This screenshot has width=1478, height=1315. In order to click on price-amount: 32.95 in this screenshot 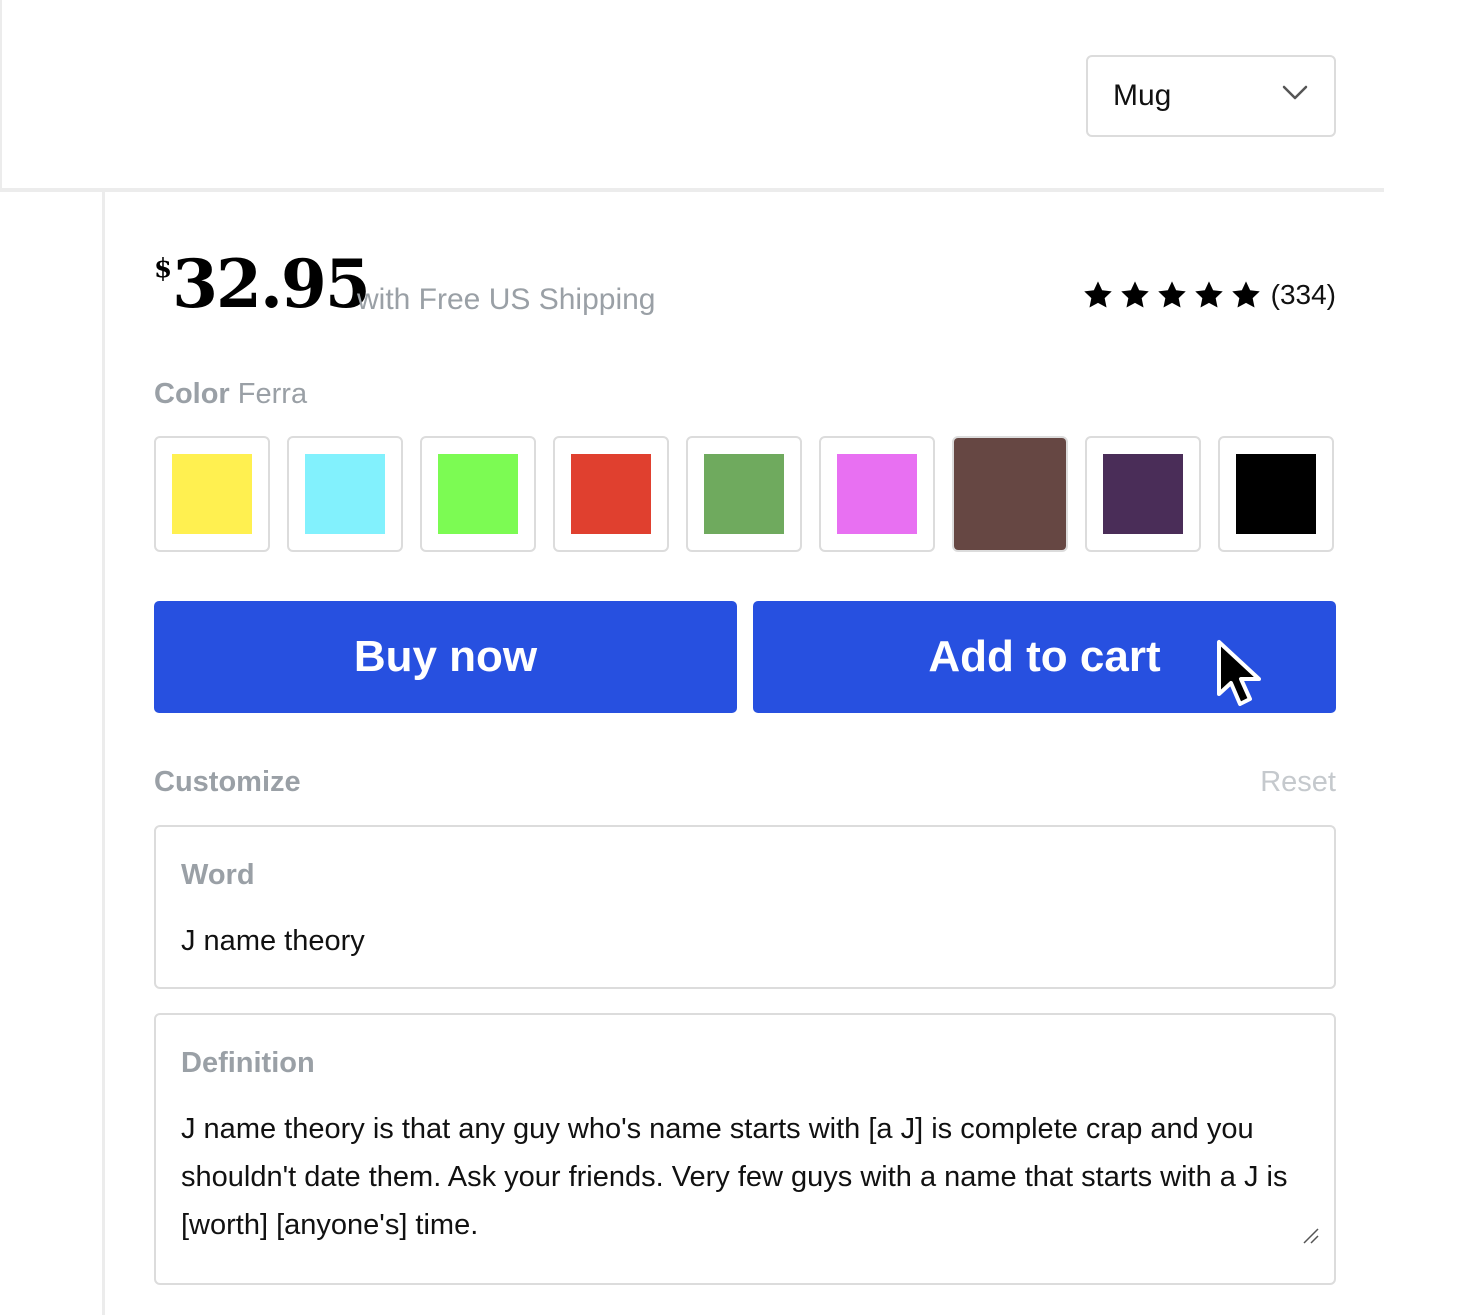, I will do `click(271, 284)`.